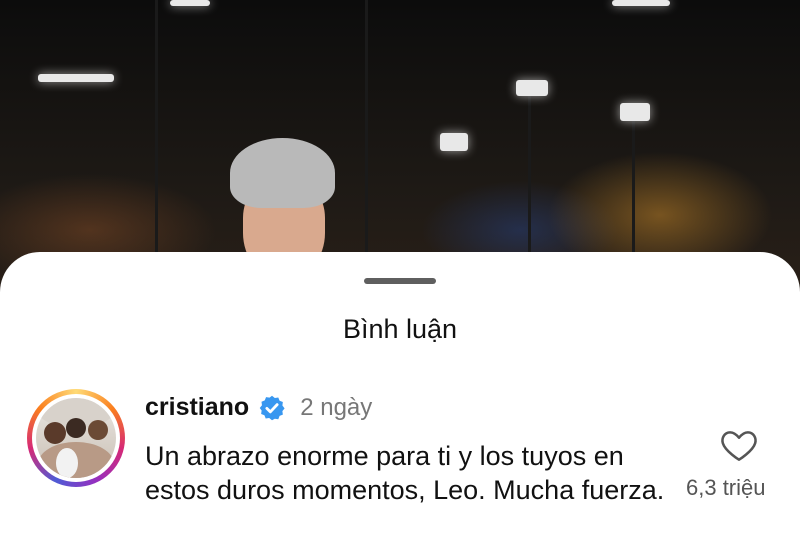 The image size is (800, 542). I want to click on avatar-border, so click(76, 438).